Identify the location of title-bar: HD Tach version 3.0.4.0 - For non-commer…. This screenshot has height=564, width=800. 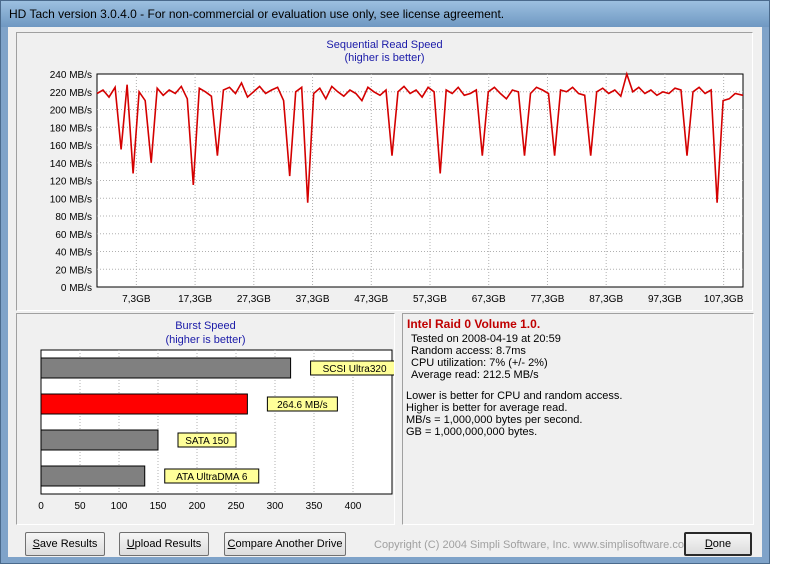
(385, 14).